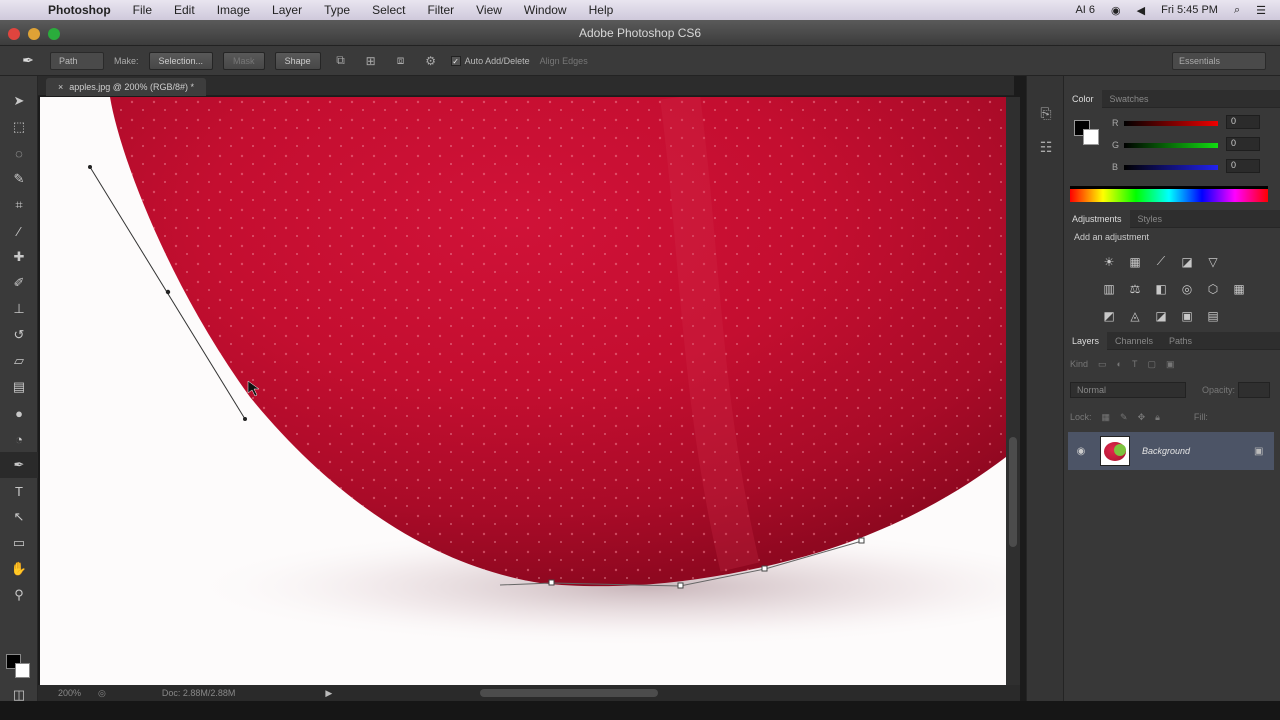 The height and width of the screenshot is (720, 1280). What do you see at coordinates (328, 693) in the screenshot?
I see `status-menu-arrow-icon: ▶` at bounding box center [328, 693].